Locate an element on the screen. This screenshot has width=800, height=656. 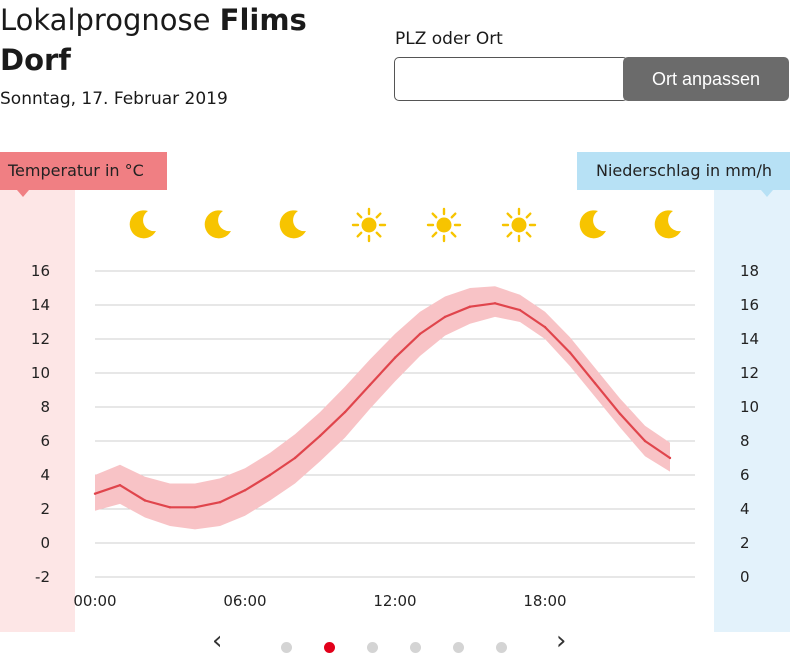
y-right-tick-label: 18 is located at coordinates (749, 271).